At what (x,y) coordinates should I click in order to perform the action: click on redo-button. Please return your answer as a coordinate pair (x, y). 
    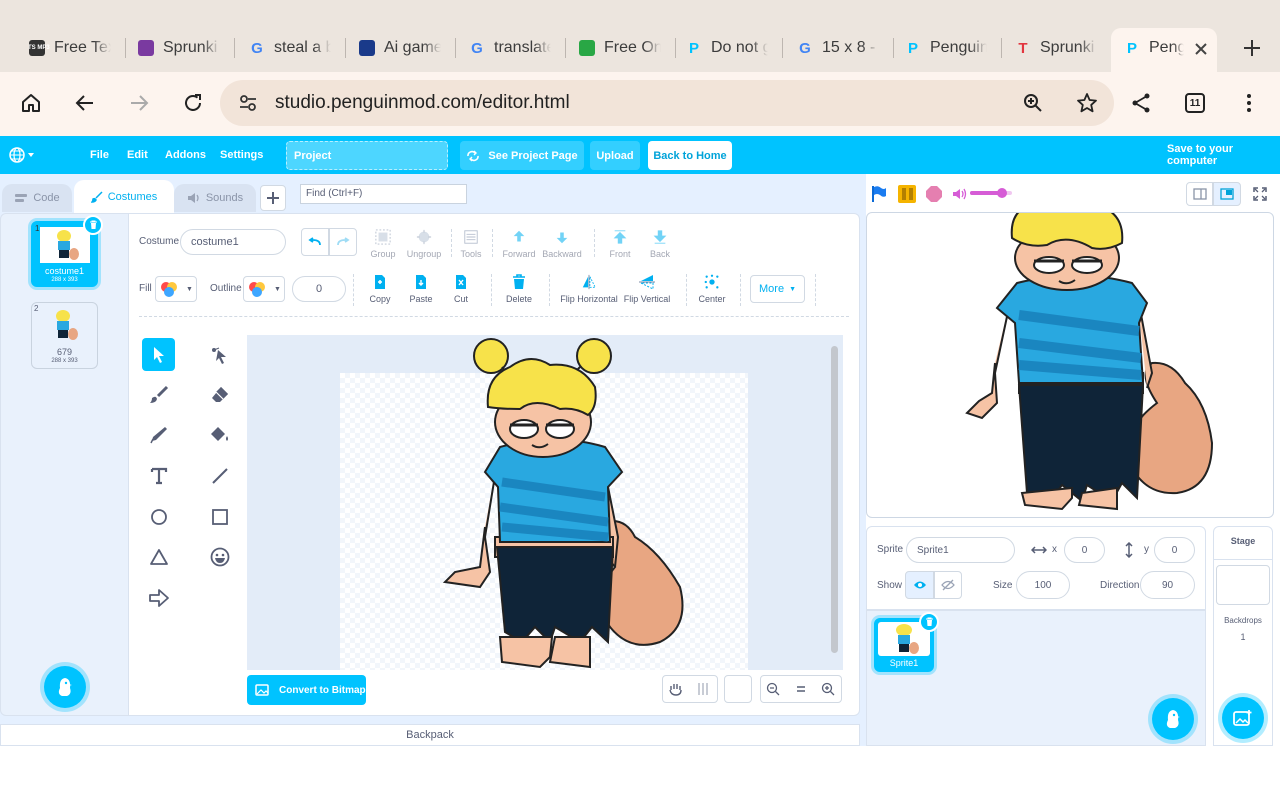
    Looking at the image, I should click on (343, 242).